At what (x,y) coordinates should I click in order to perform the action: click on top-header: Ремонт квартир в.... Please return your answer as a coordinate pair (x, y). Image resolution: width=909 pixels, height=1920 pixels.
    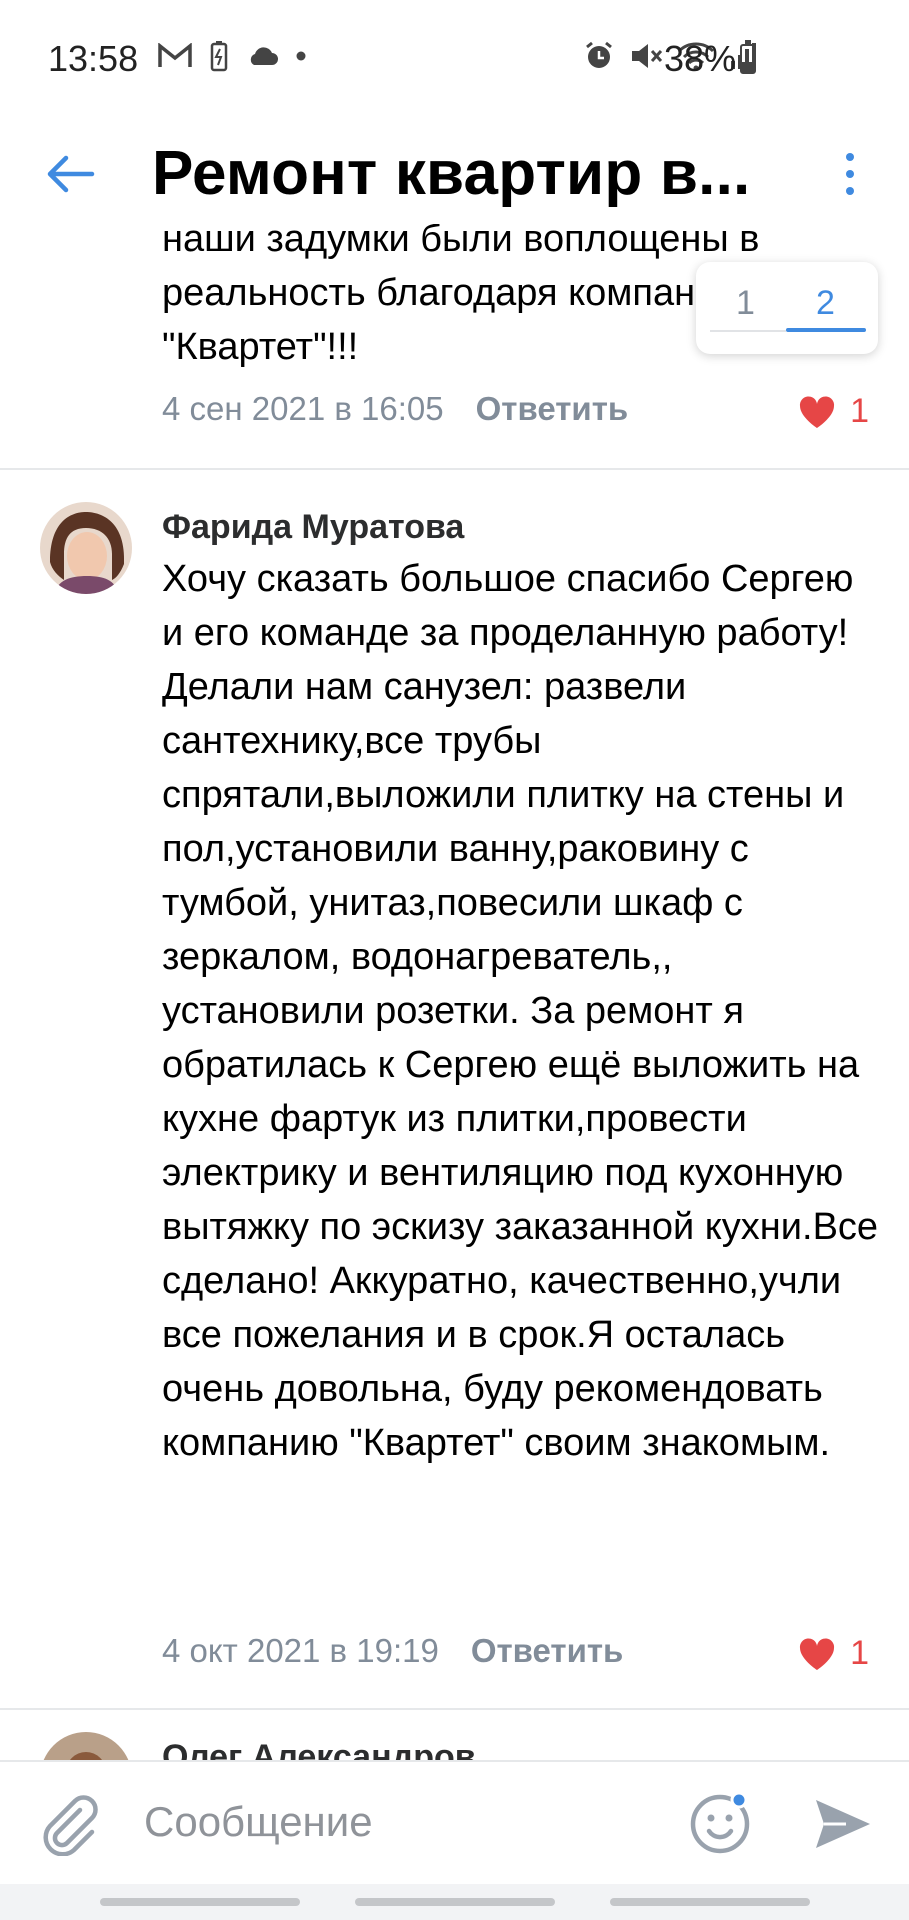
    Looking at the image, I should click on (454, 172).